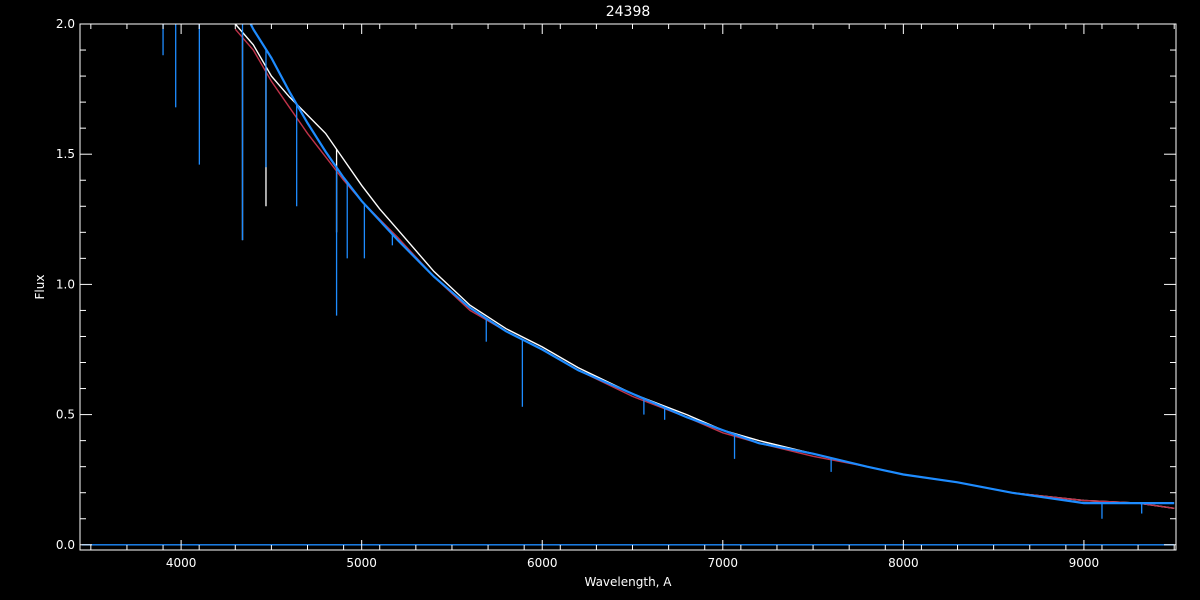 This screenshot has height=600, width=1200. Describe the element at coordinates (542, 563) in the screenshot. I see `x-tick-label: 6000` at that location.